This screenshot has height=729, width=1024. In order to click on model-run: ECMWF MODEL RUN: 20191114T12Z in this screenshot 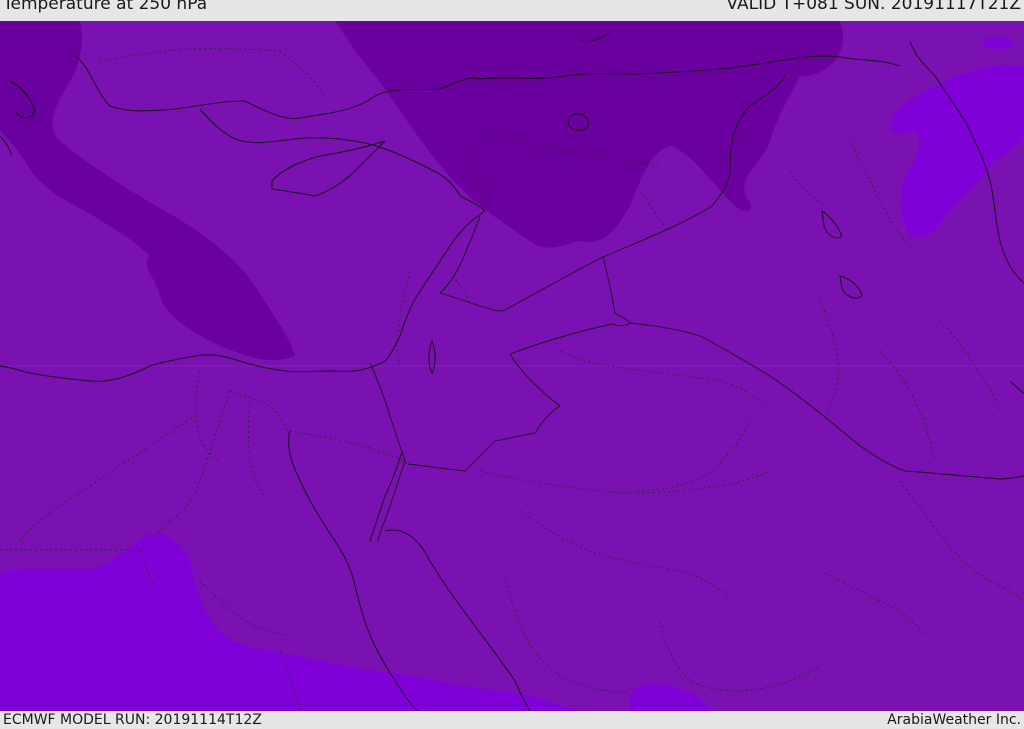, I will do `click(132, 720)`.